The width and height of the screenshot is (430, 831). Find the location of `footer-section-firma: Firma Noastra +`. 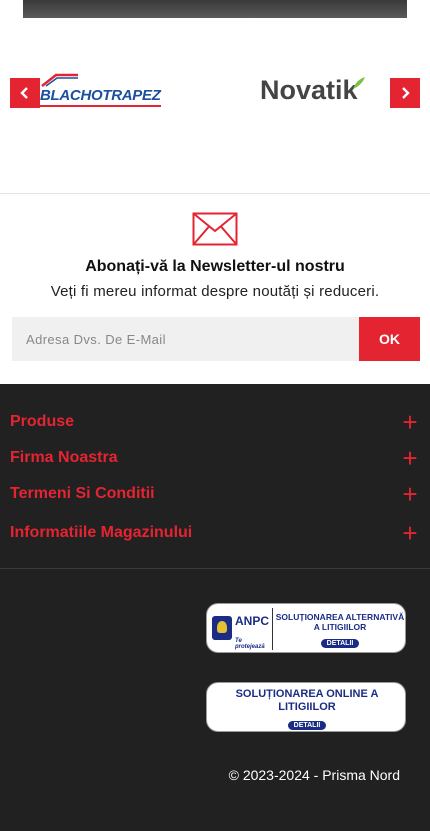

footer-section-firma: Firma Noastra + is located at coordinates (215, 458).